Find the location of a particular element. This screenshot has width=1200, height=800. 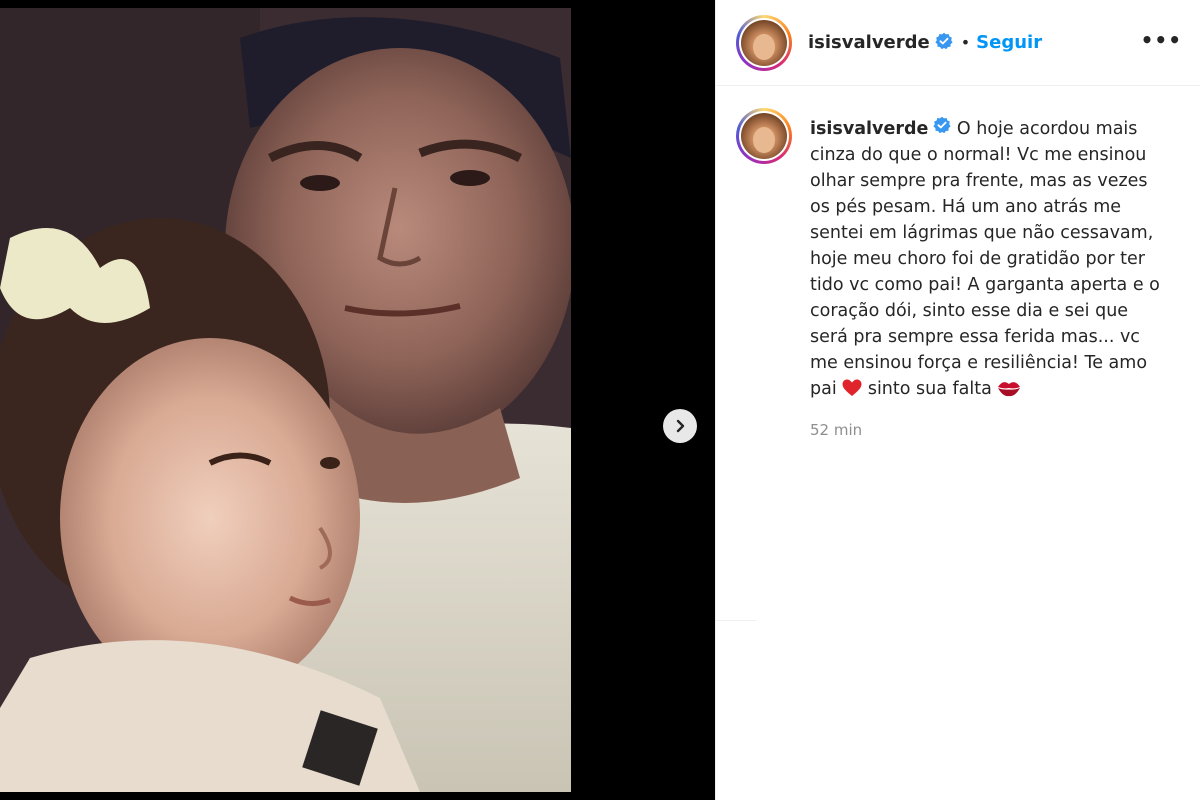

author-avatar is located at coordinates (764, 42).